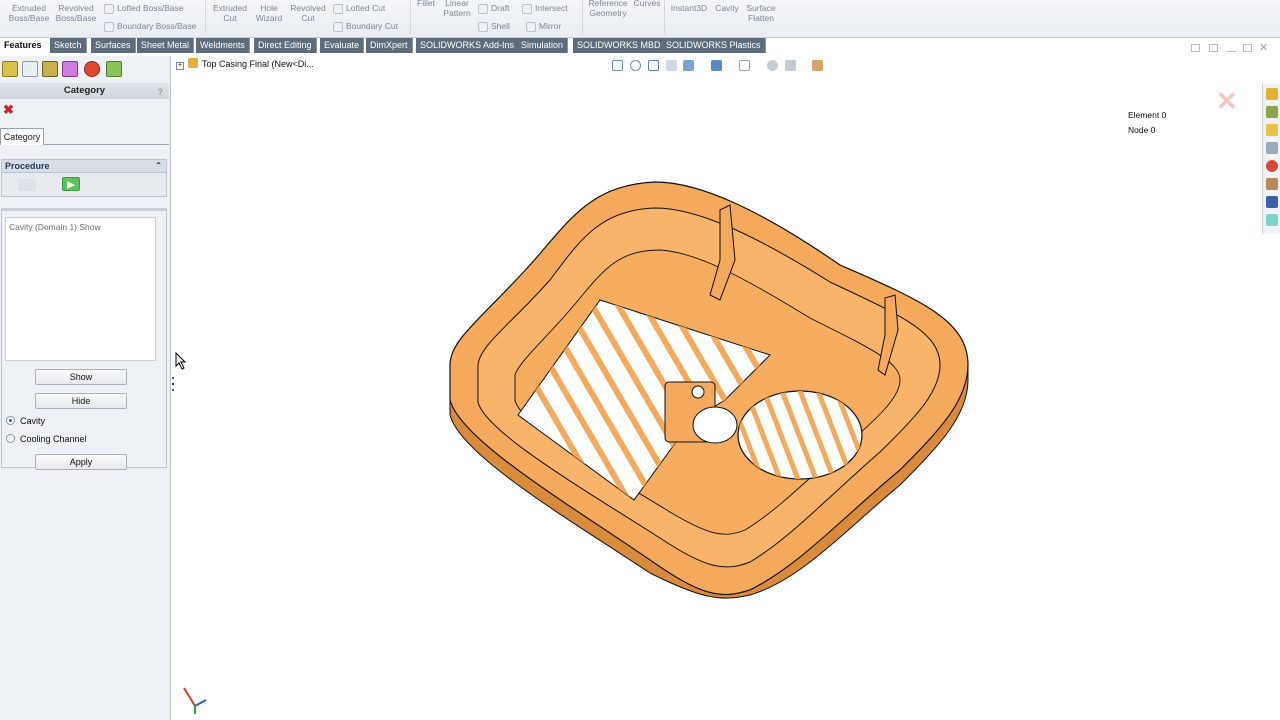 This screenshot has height=720, width=1280. What do you see at coordinates (1227, 101) in the screenshot?
I see `exit-cross-icon: ✕` at bounding box center [1227, 101].